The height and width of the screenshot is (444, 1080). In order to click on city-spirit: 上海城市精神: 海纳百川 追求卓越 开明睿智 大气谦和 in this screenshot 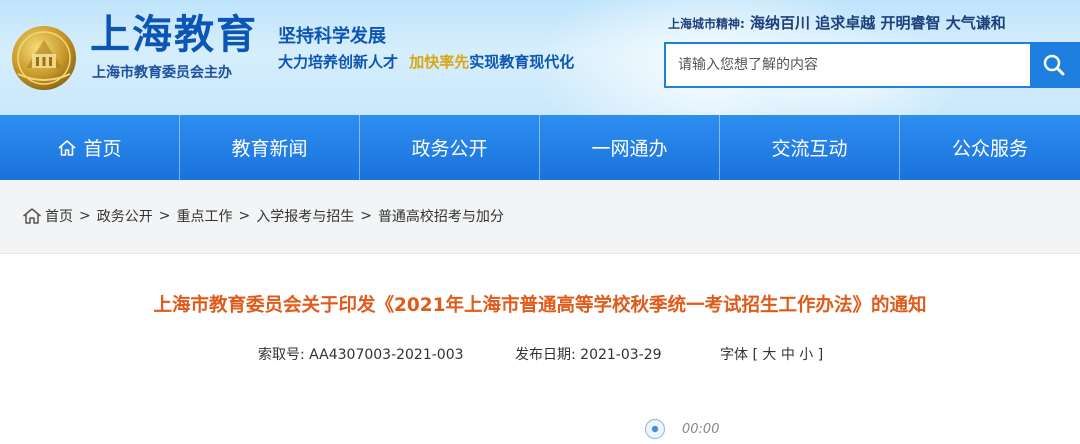, I will do `click(837, 23)`.